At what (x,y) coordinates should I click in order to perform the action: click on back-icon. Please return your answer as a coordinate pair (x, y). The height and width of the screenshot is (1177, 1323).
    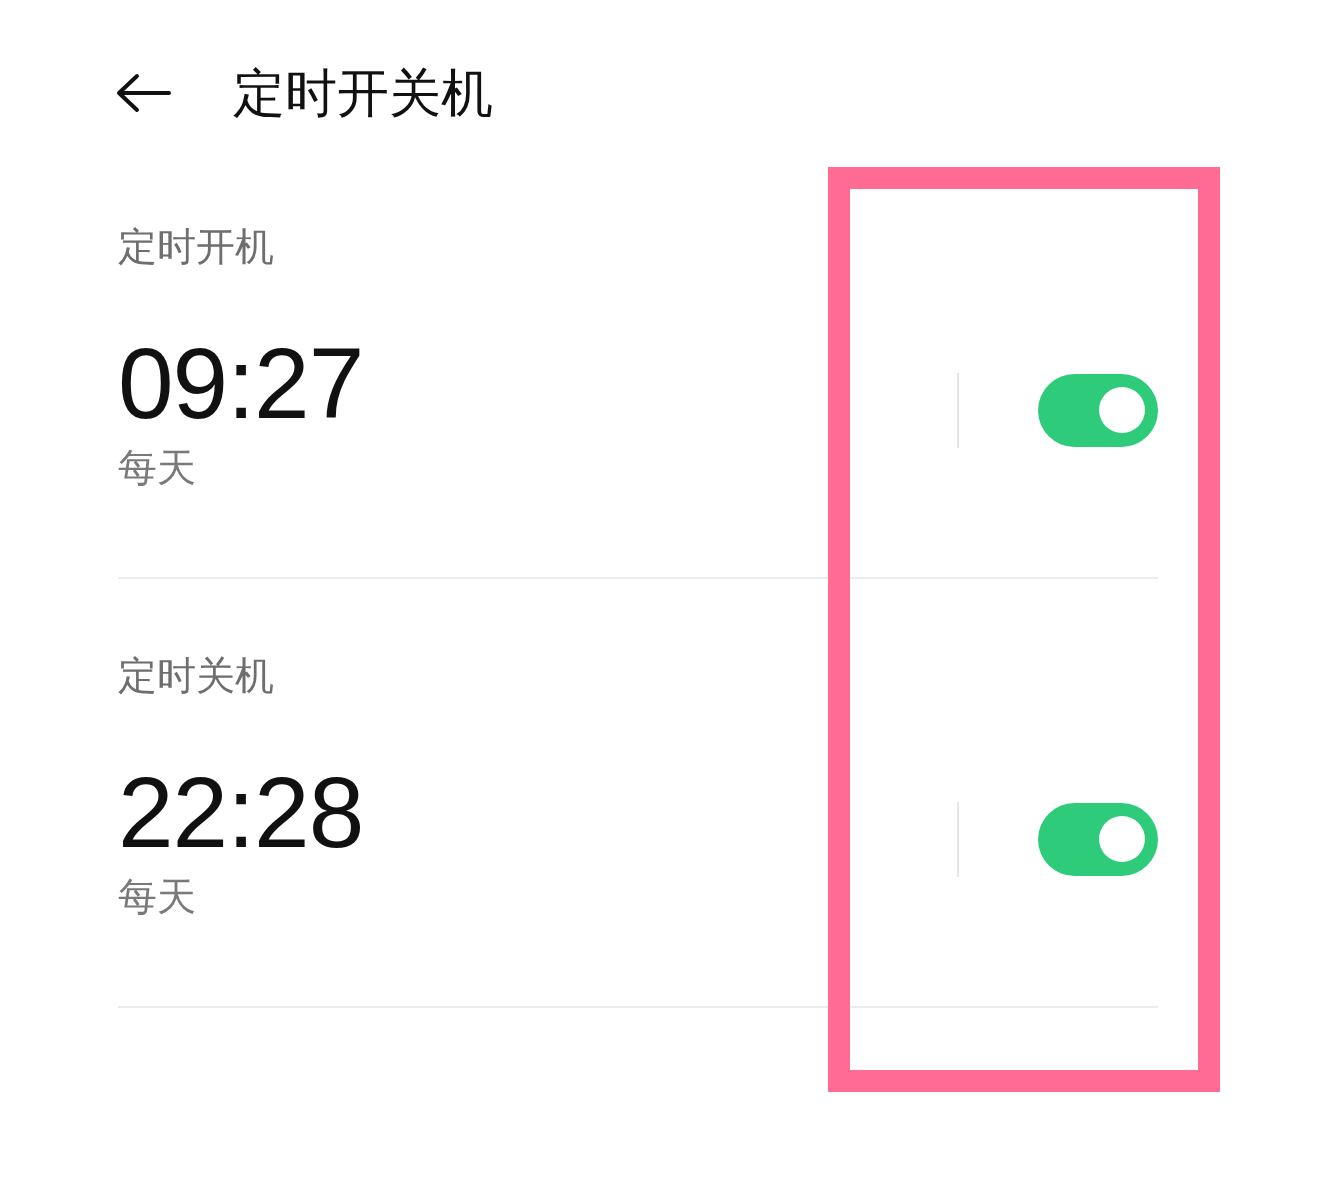
    Looking at the image, I should click on (143, 93).